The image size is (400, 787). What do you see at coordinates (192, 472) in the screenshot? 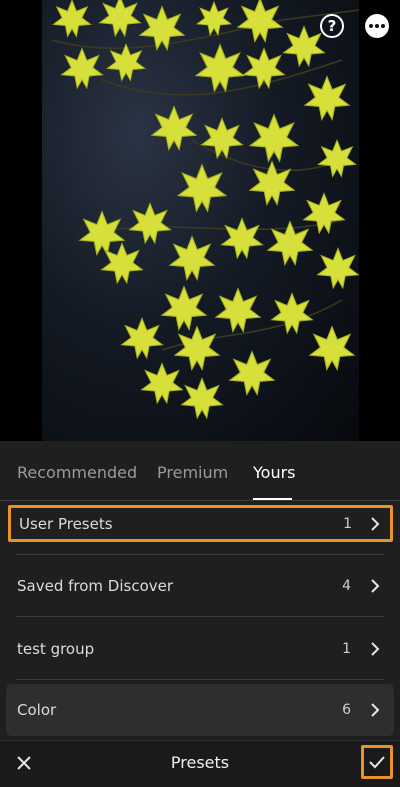
I see `tab-premium: Premium` at bounding box center [192, 472].